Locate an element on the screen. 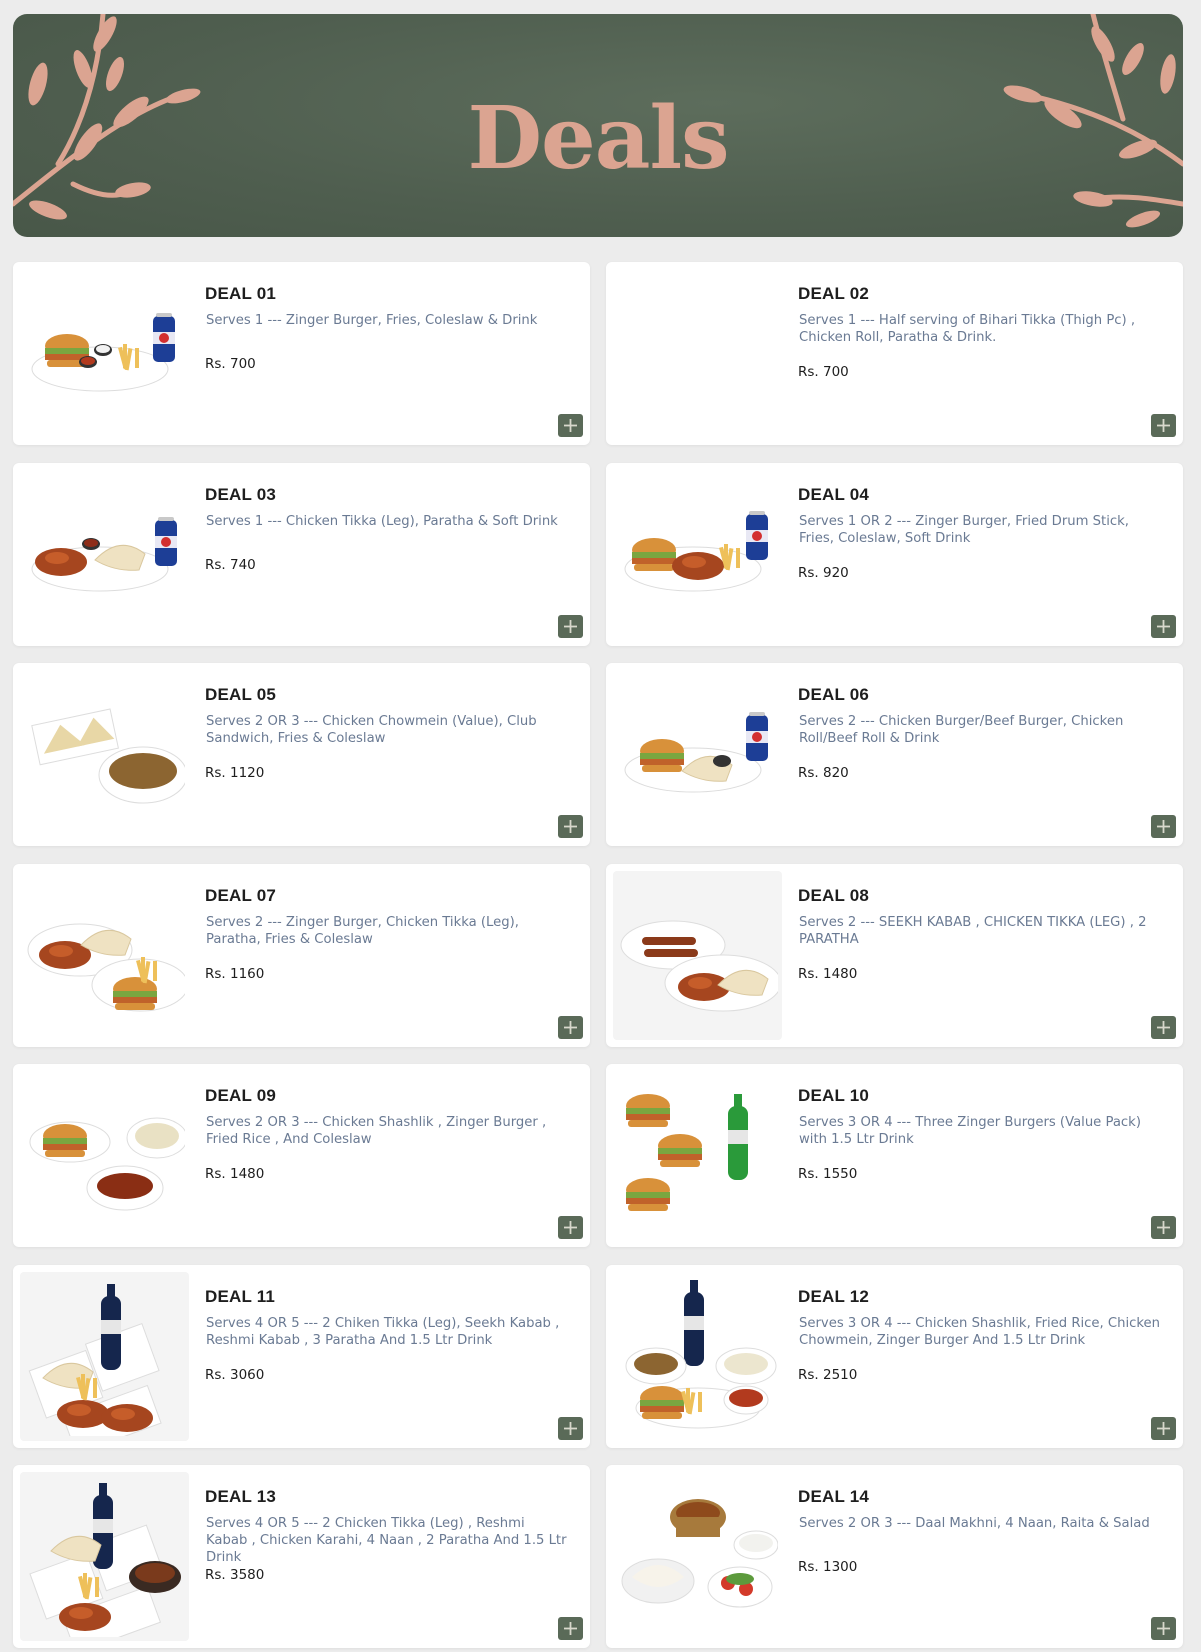 The height and width of the screenshot is (1652, 1201). deal-price: Rs. 740 is located at coordinates (230, 564).